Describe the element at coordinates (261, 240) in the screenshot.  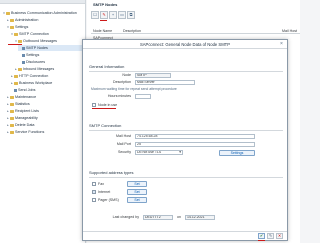
I see `confirm-highlight-marker` at that location.